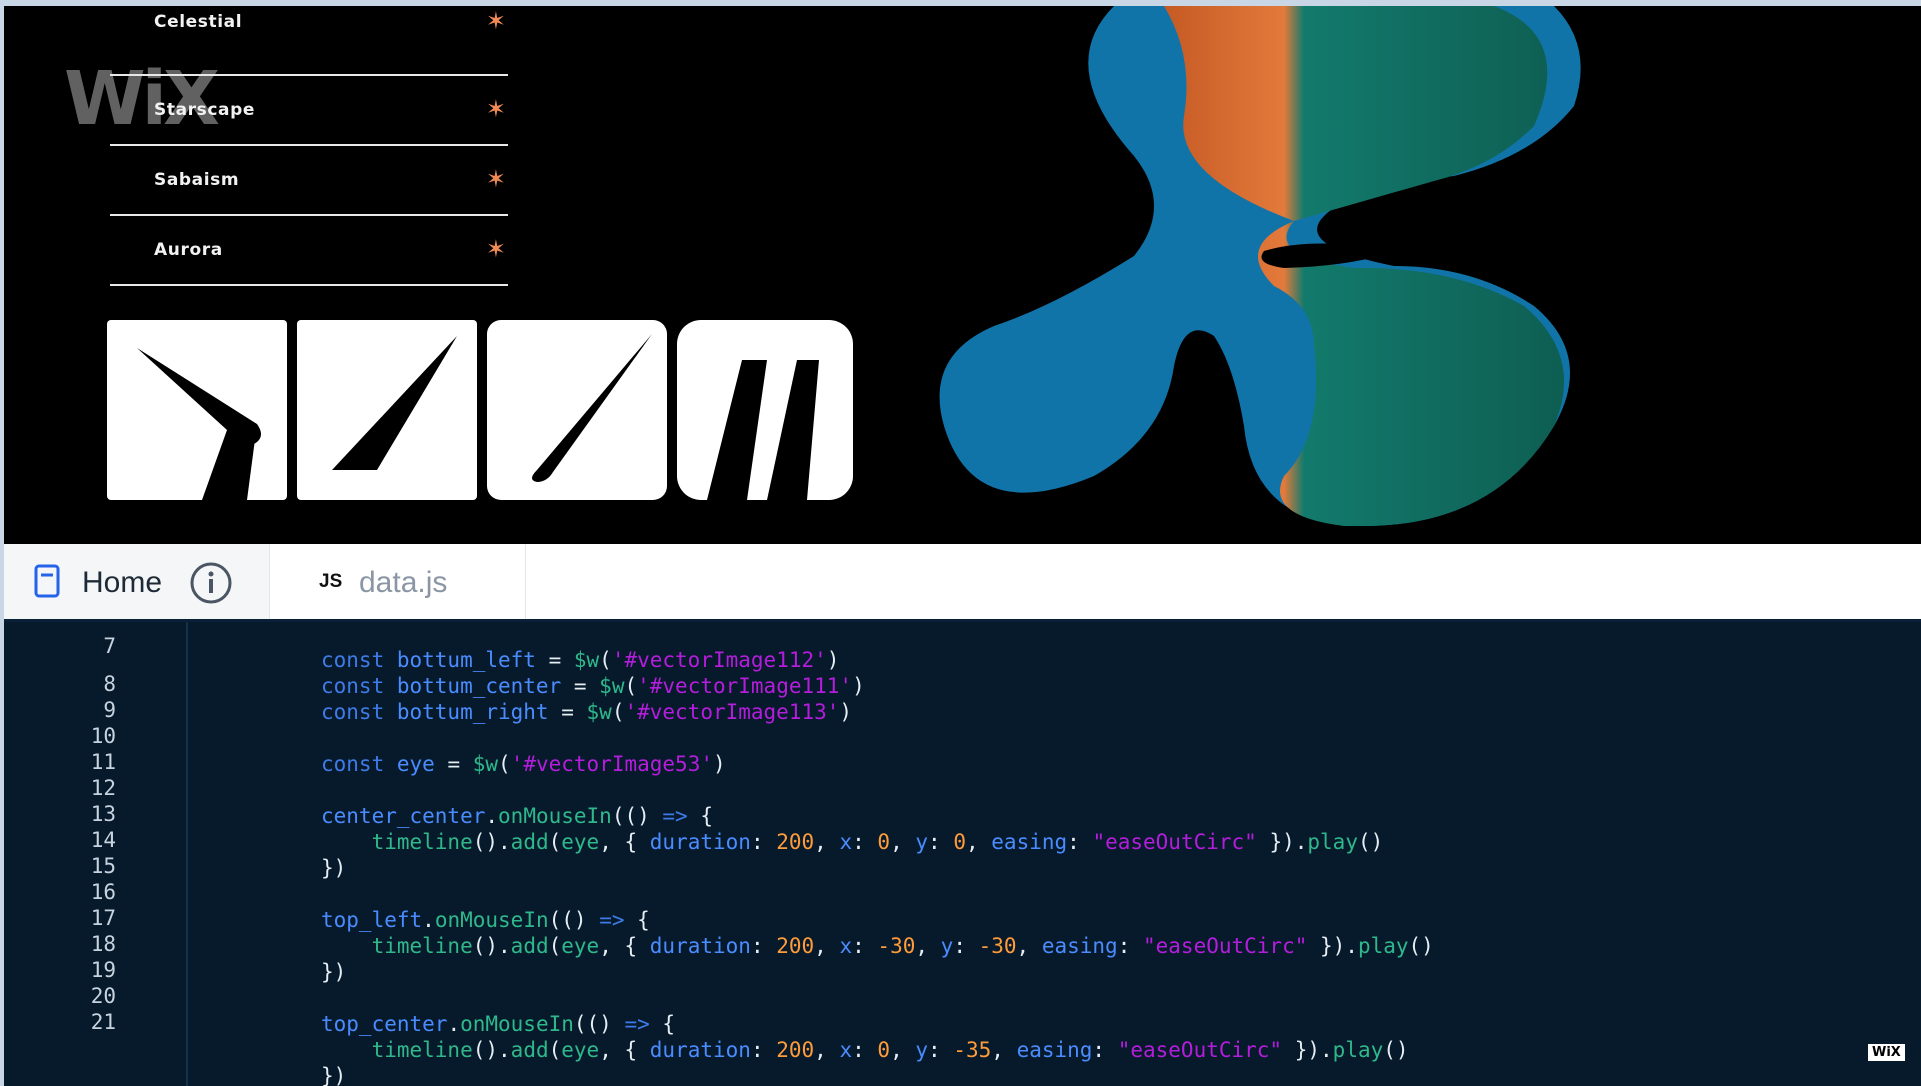  I want to click on code-line: 17, so click(60, 906).